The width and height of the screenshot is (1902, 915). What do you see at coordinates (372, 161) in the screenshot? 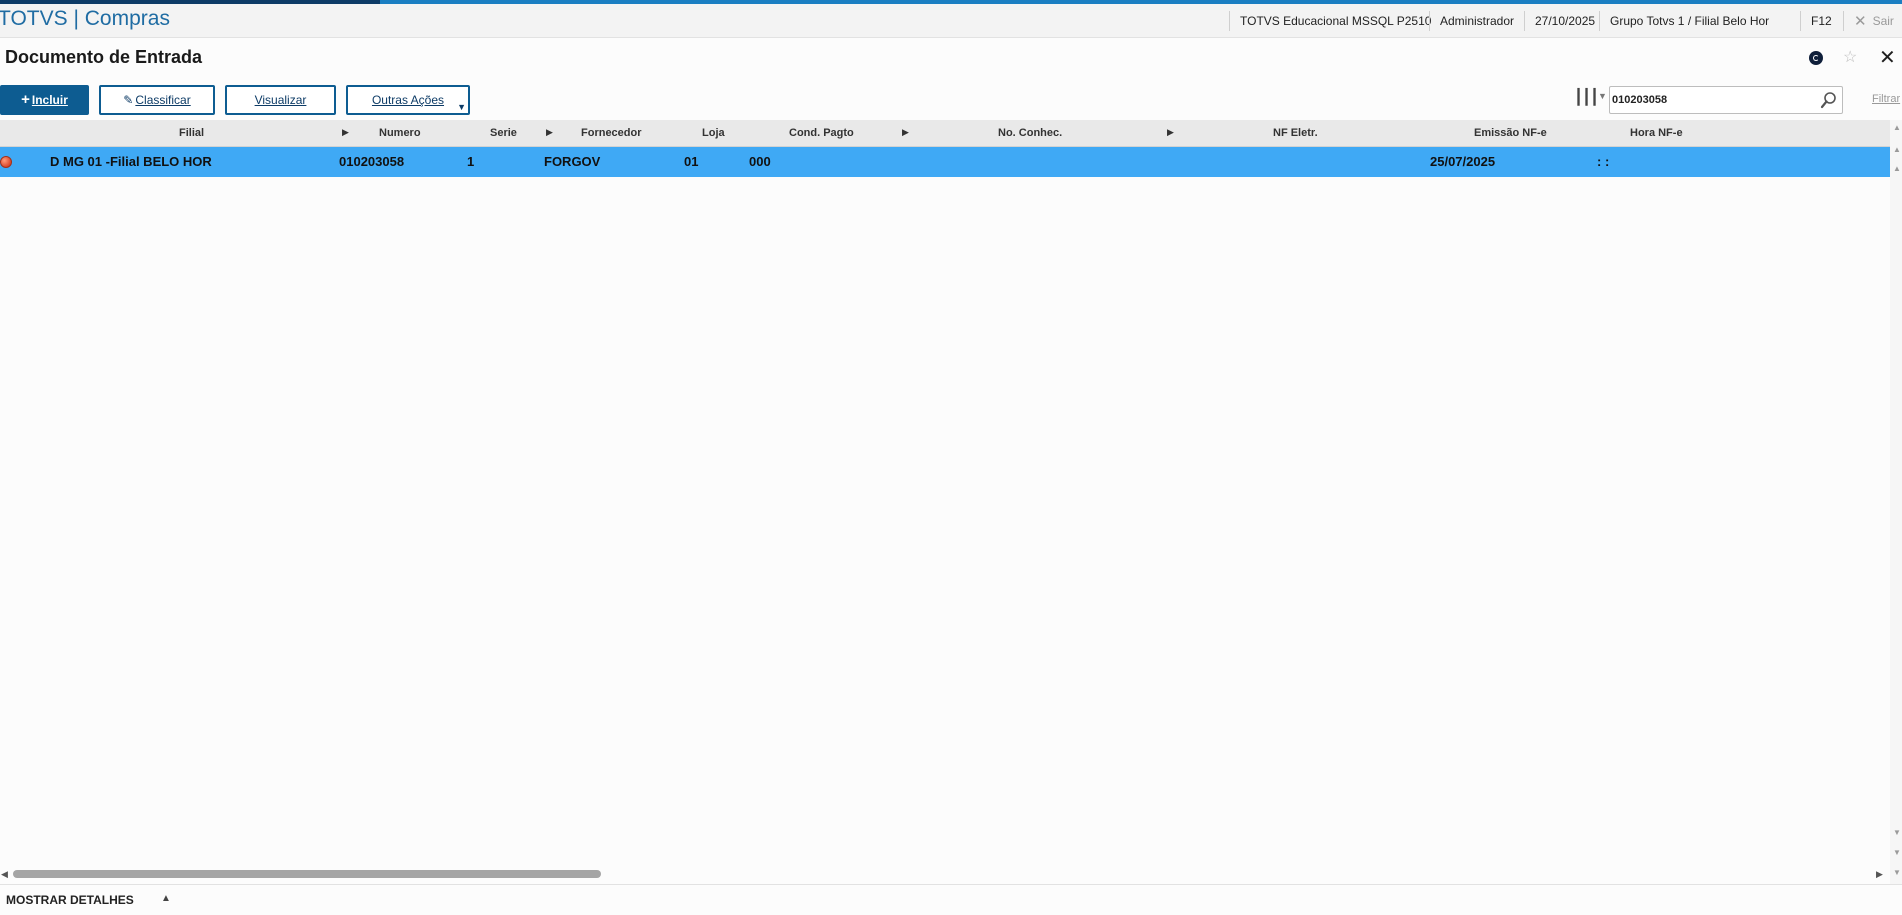
I see `cell-numero: 010203058` at bounding box center [372, 161].